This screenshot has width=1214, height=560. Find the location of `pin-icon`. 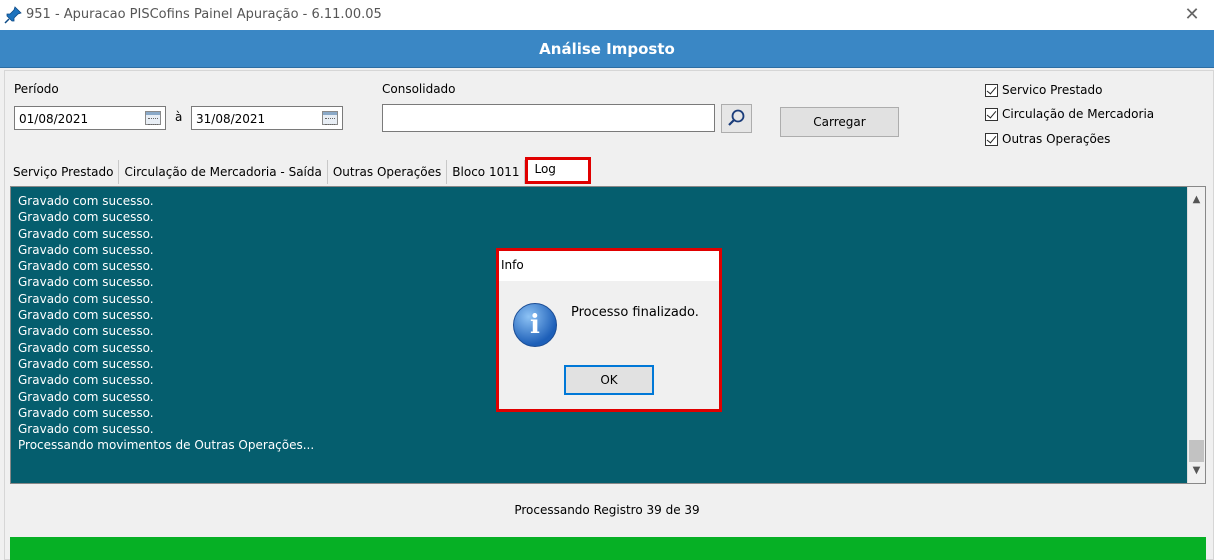

pin-icon is located at coordinates (13, 15).